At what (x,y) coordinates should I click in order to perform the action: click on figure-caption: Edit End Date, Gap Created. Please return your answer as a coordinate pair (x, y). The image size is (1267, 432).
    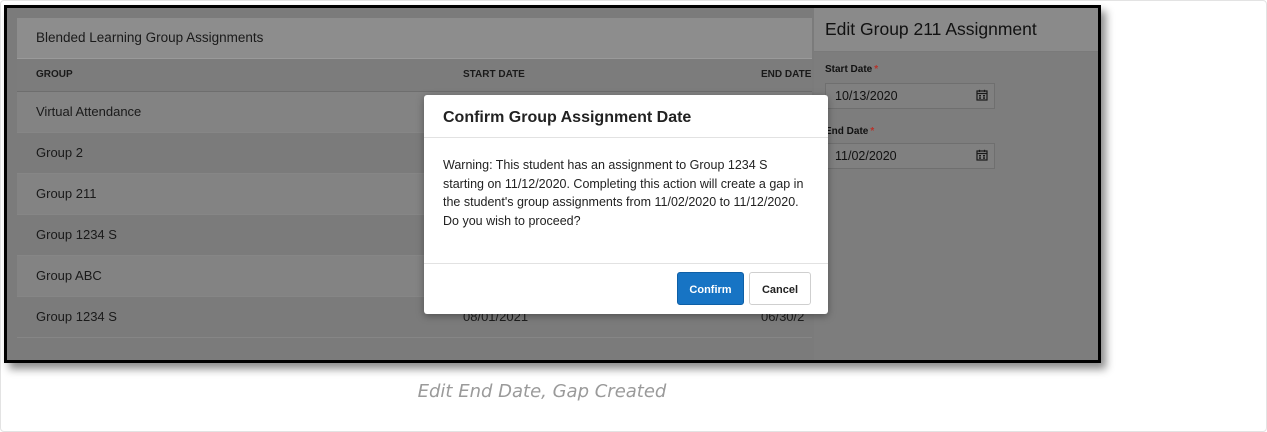
    Looking at the image, I should click on (542, 391).